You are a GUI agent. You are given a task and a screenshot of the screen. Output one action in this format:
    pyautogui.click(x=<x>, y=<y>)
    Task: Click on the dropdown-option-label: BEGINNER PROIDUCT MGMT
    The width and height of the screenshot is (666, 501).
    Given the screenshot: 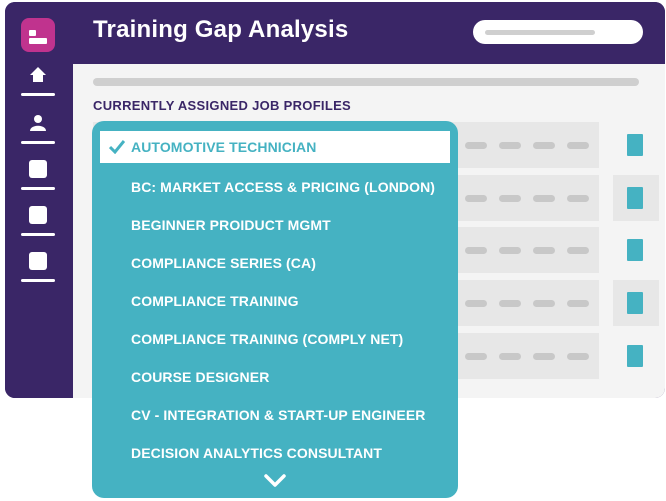 What is the action you would take?
    pyautogui.click(x=231, y=225)
    